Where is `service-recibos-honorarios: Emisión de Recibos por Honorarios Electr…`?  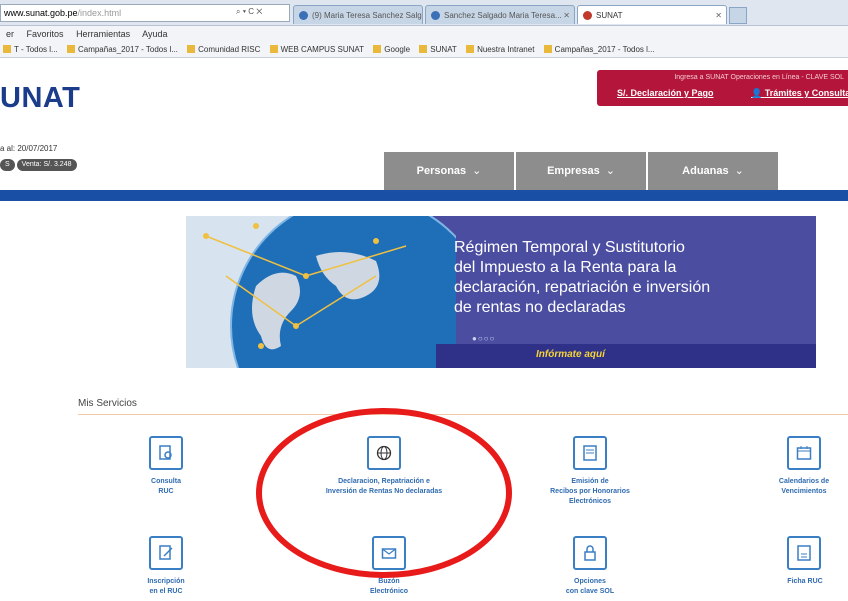
service-recibos-honorarios: Emisión de Recibos por Honorarios Electr… is located at coordinates (590, 492).